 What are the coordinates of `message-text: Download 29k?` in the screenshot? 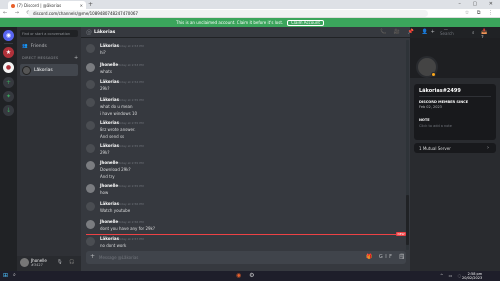 It's located at (115, 169).